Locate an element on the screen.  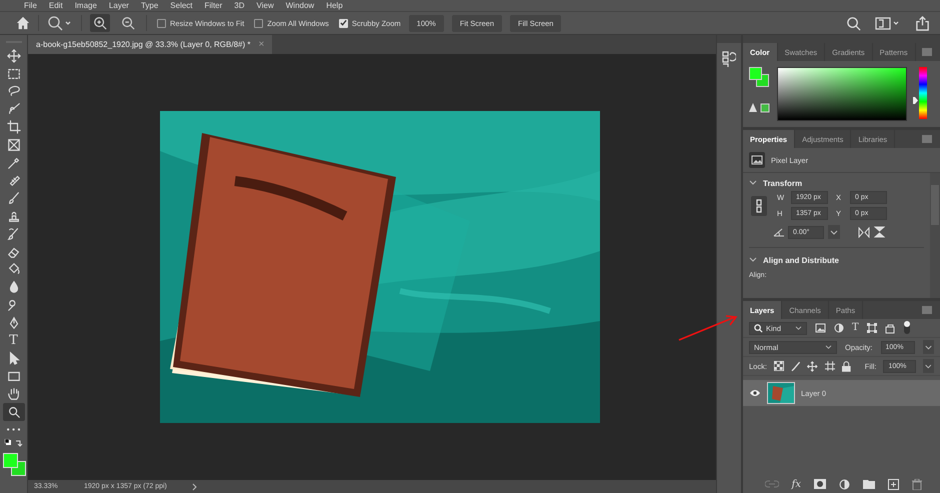
menu-item: Help is located at coordinates (334, 6).